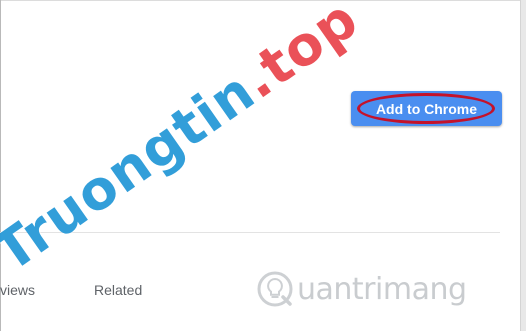 This screenshot has height=331, width=526. I want to click on lightbulb-q-icon, so click(275, 289).